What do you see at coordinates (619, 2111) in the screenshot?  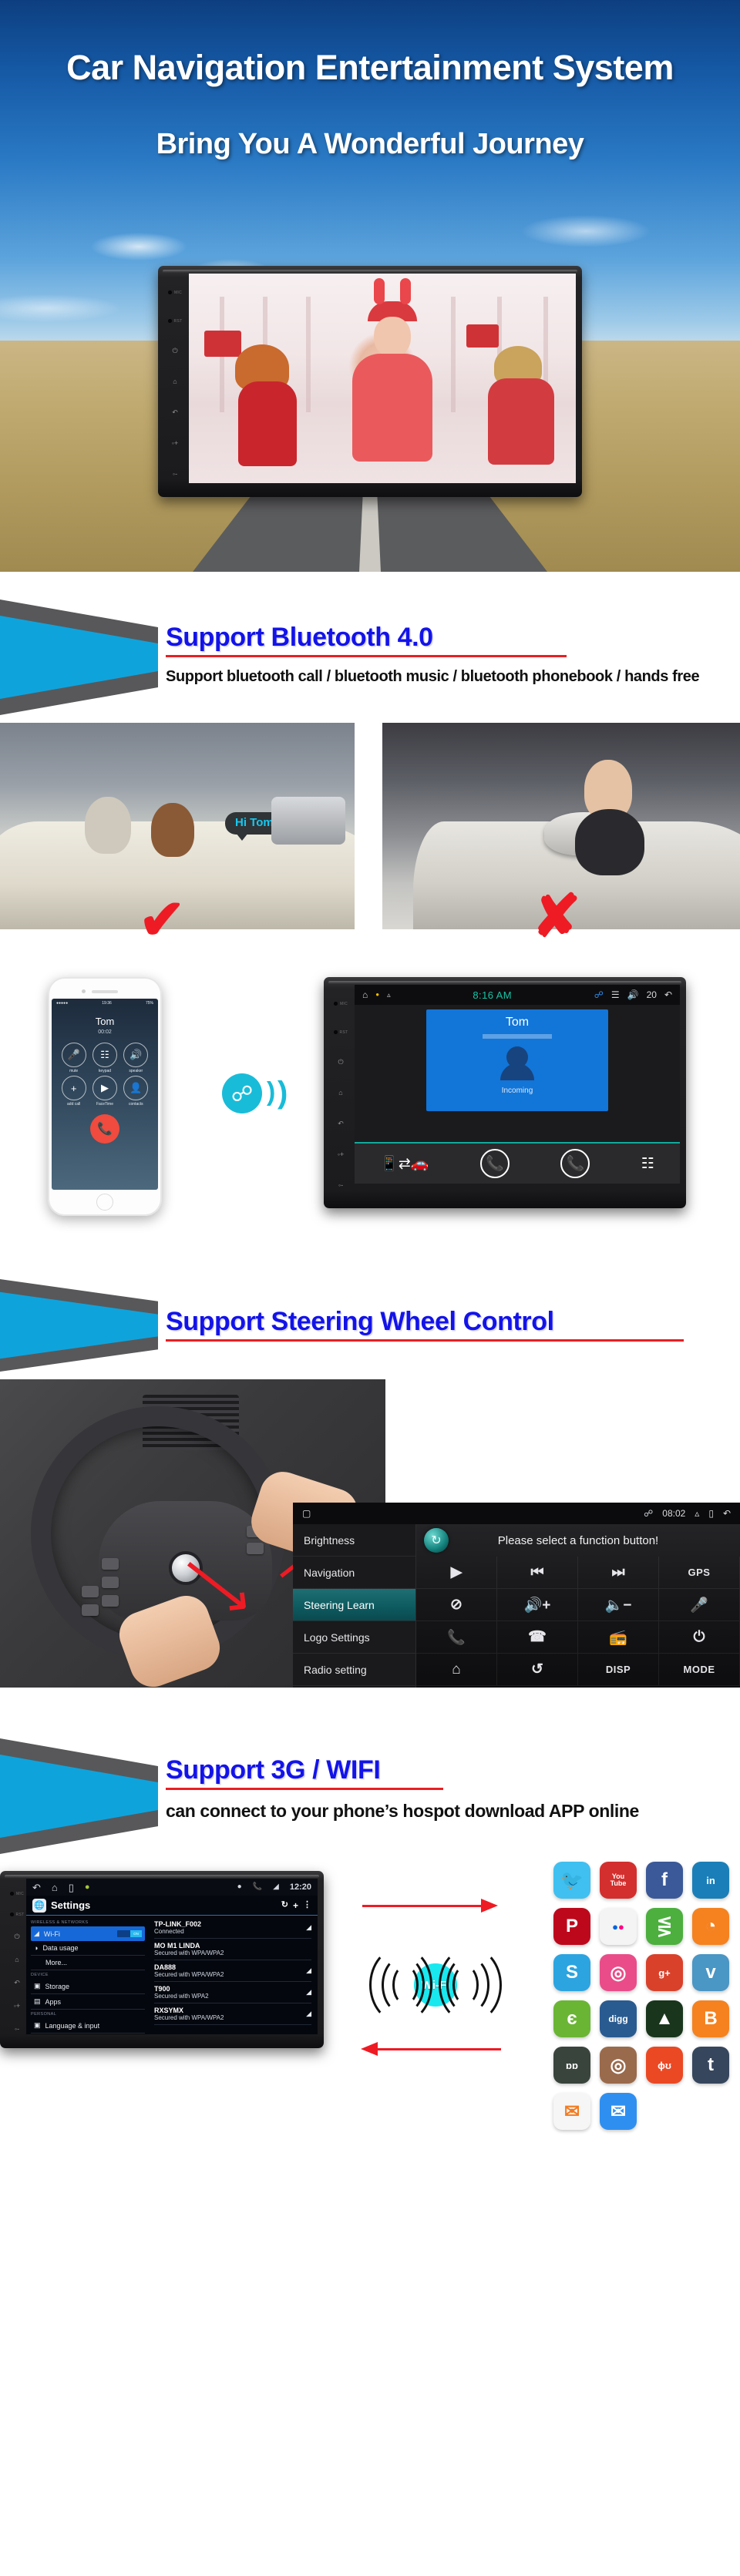 I see `email-blue-icon: ✉` at bounding box center [619, 2111].